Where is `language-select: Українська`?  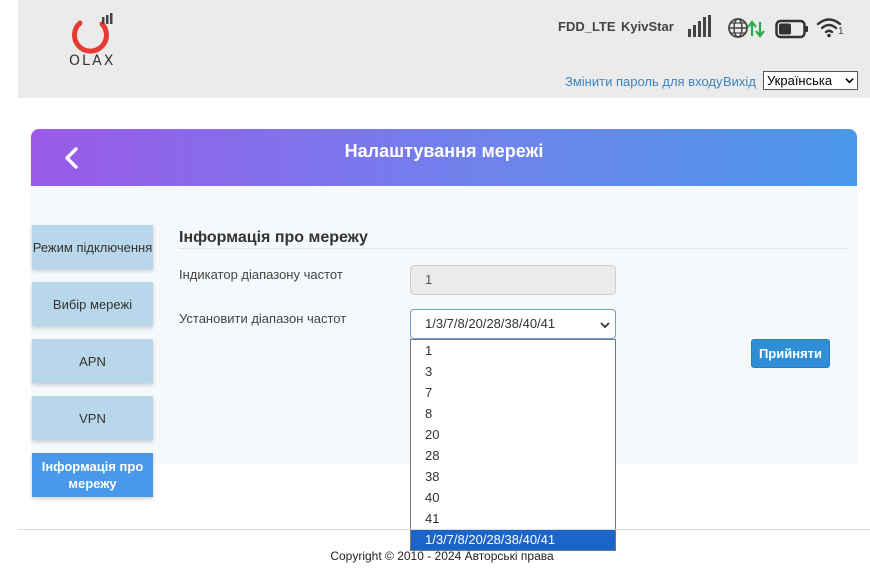
language-select: Українська is located at coordinates (810, 80).